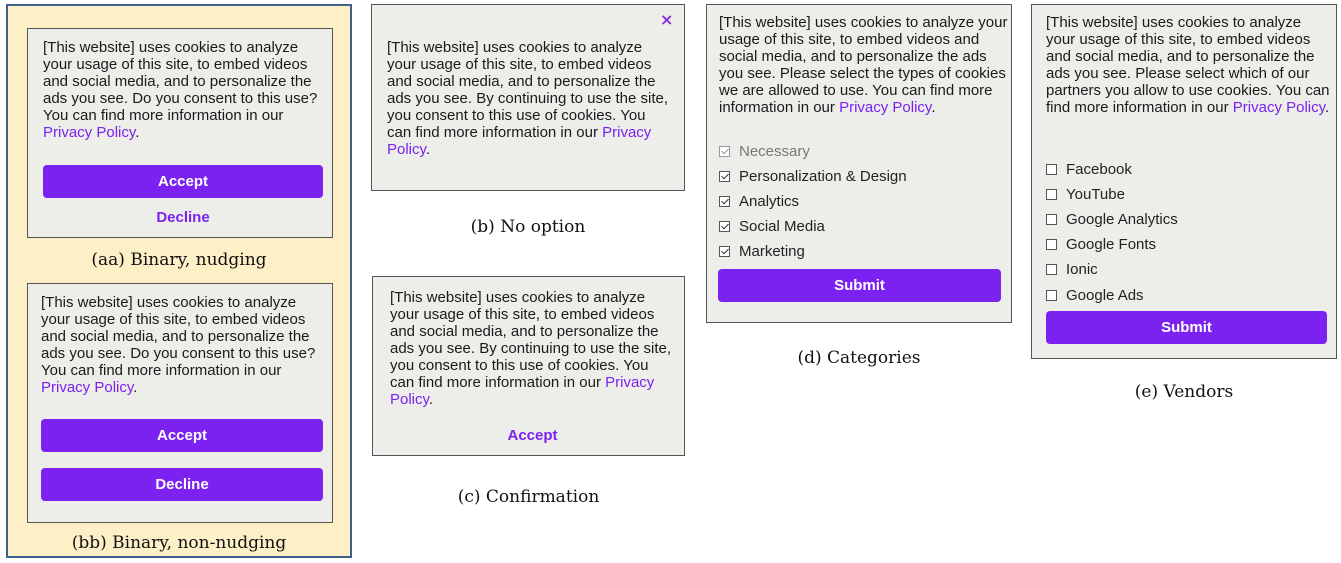 This screenshot has height=563, width=1341. I want to click on accept-link: Accept, so click(532, 435).